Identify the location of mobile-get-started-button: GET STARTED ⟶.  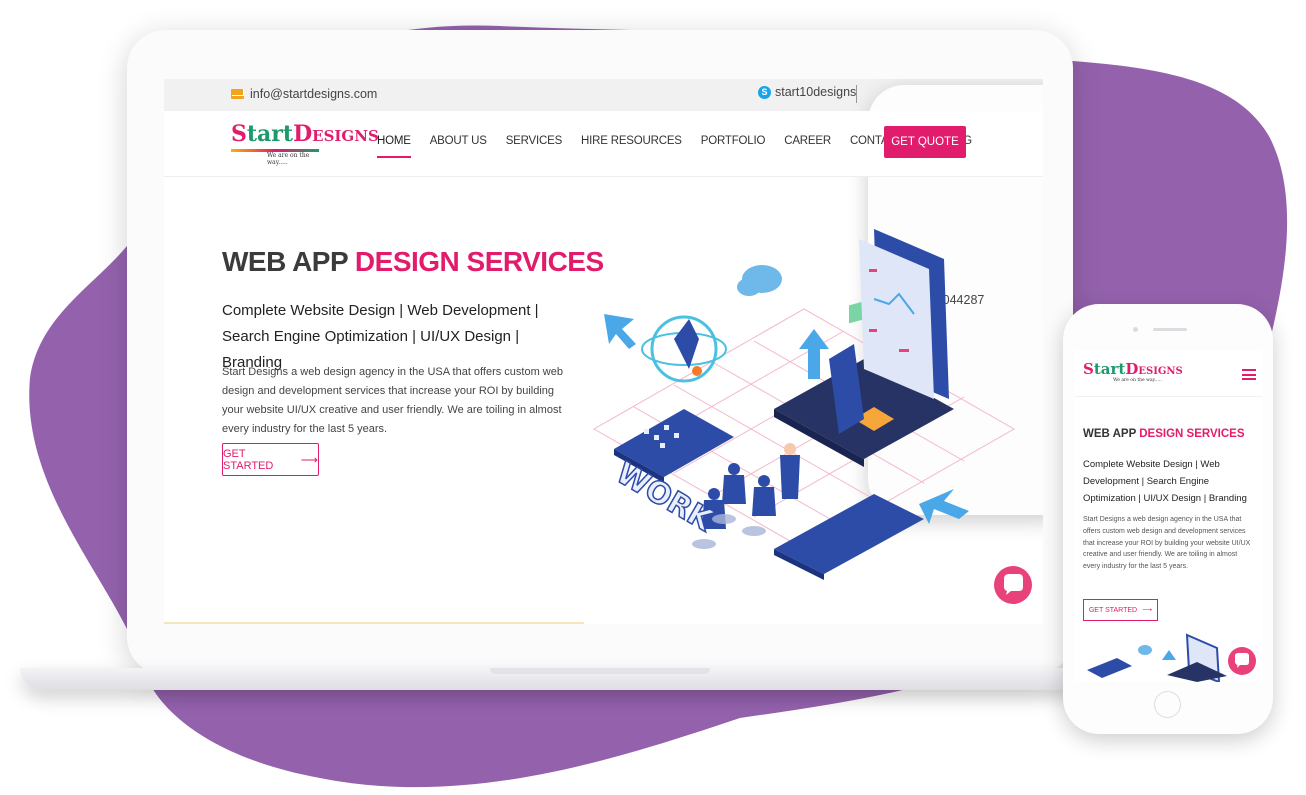
(1120, 610).